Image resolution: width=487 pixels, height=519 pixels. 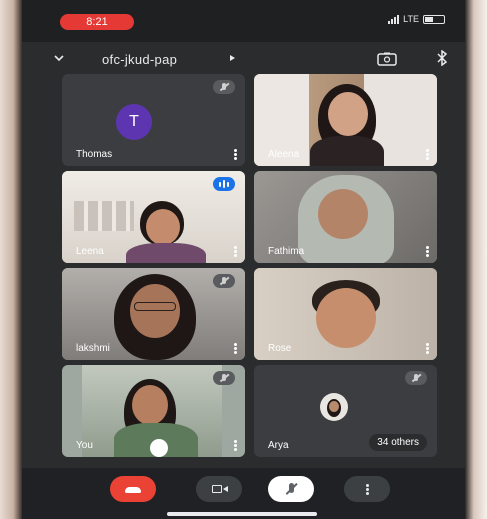 I want to click on meeting-code: ofc-jkud-pap, so click(x=139, y=59).